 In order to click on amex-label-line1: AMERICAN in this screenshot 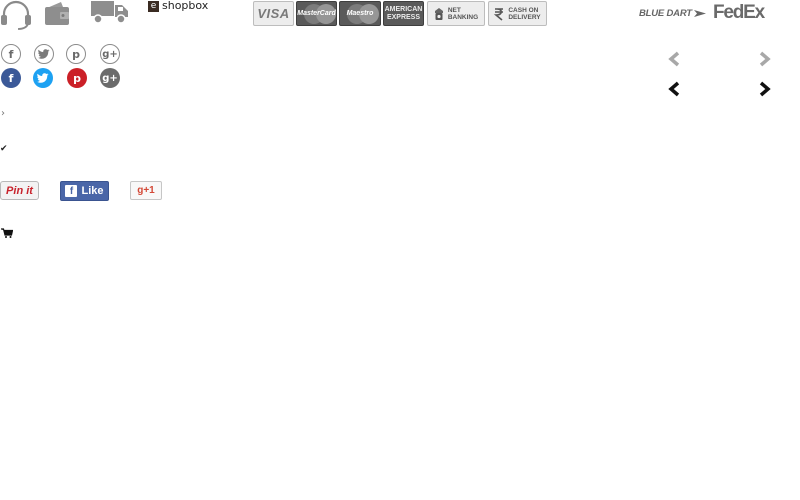, I will do `click(403, 9)`.